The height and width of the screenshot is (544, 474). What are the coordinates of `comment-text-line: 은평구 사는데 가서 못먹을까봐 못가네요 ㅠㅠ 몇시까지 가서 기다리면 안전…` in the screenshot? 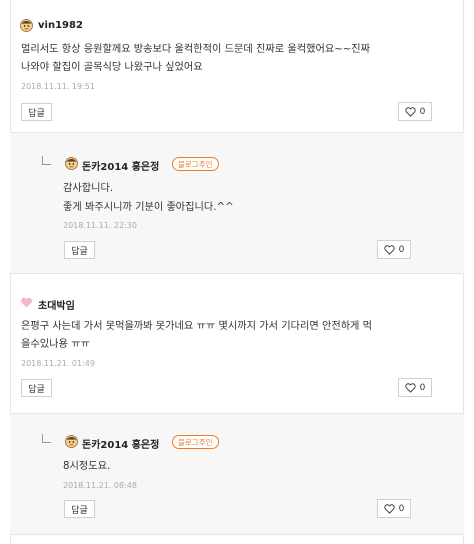 It's located at (197, 326).